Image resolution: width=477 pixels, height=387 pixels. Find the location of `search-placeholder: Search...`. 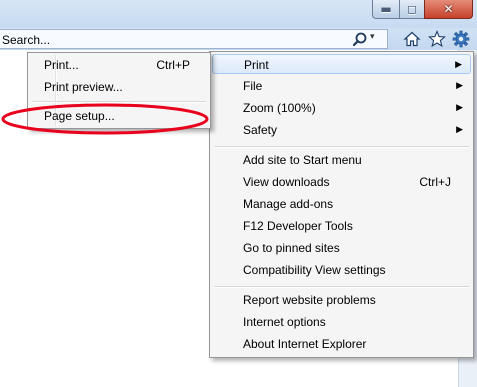

search-placeholder: Search... is located at coordinates (26, 40).